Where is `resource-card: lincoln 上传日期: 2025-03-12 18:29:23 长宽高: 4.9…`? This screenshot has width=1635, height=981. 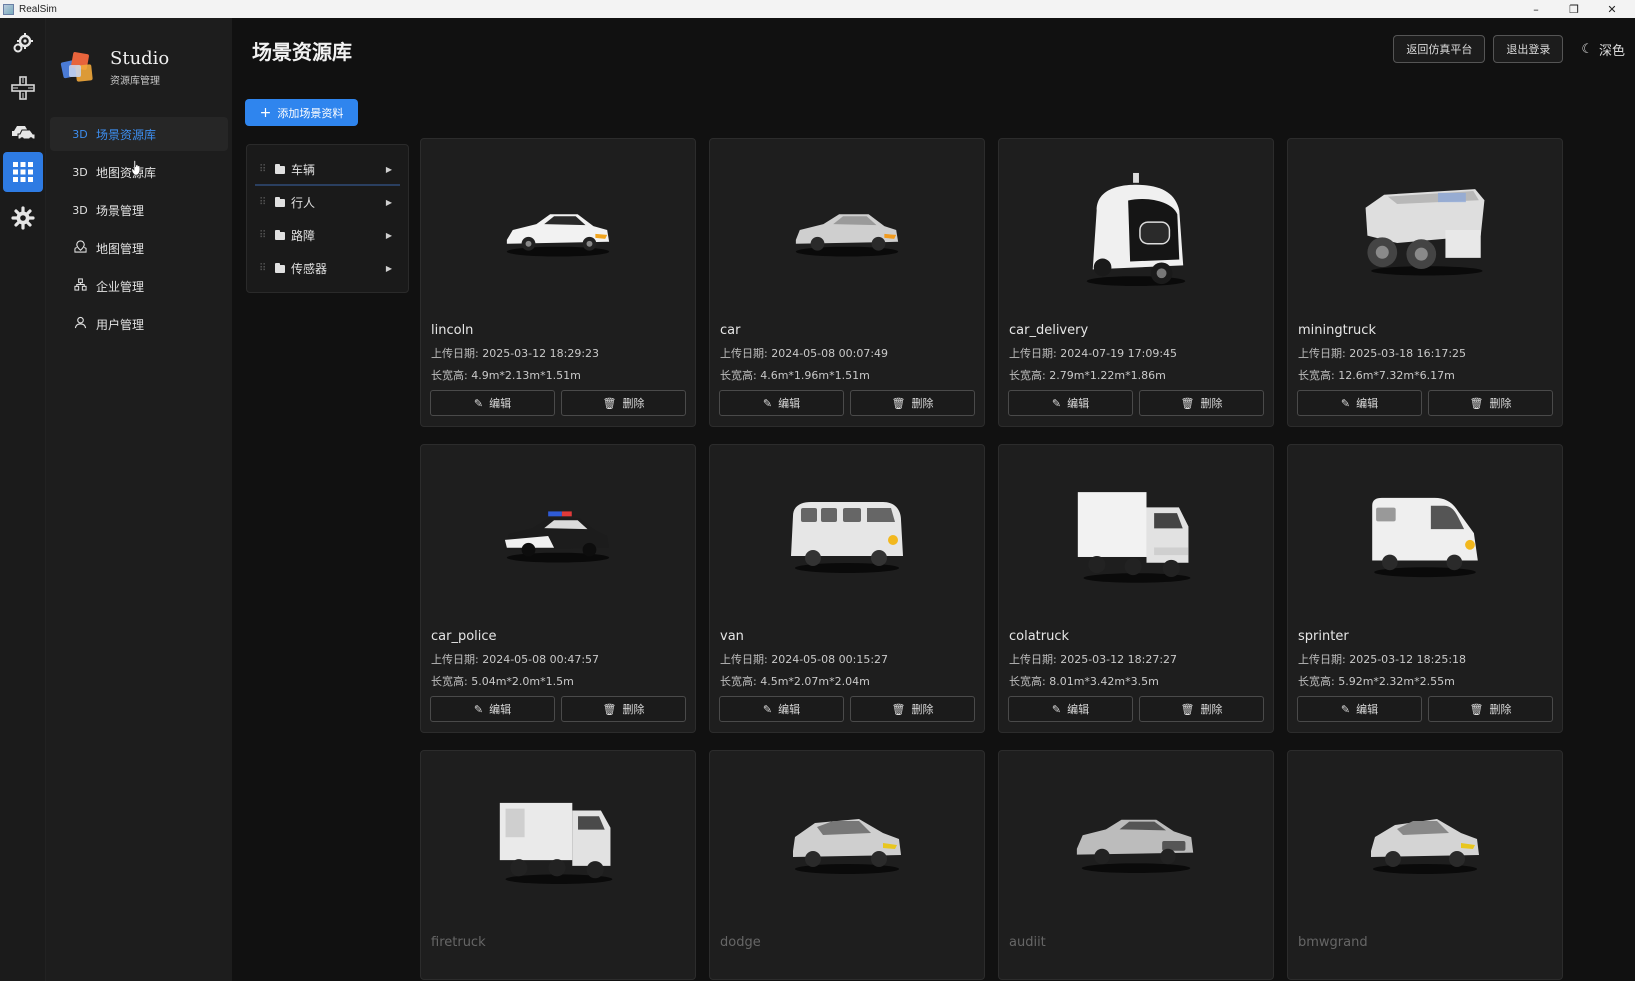
resource-card: lincoln 上传日期: 2025-03-12 18:29:23 长宽高: 4.9… is located at coordinates (558, 282).